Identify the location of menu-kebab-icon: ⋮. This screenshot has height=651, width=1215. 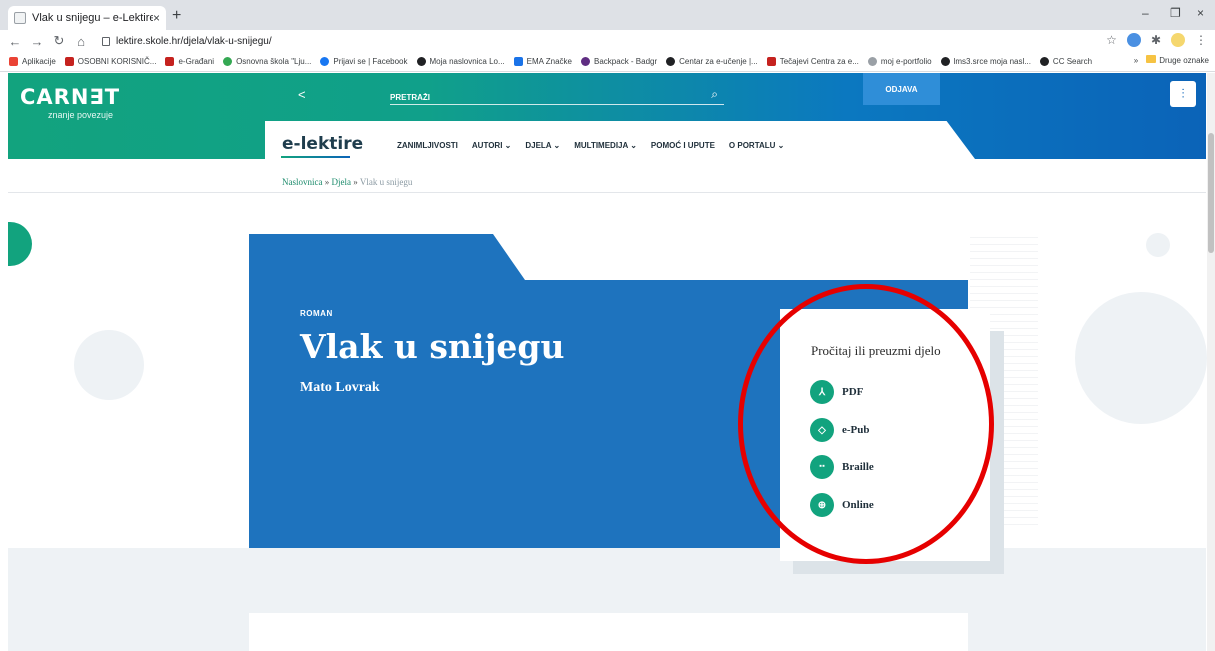
(1201, 40).